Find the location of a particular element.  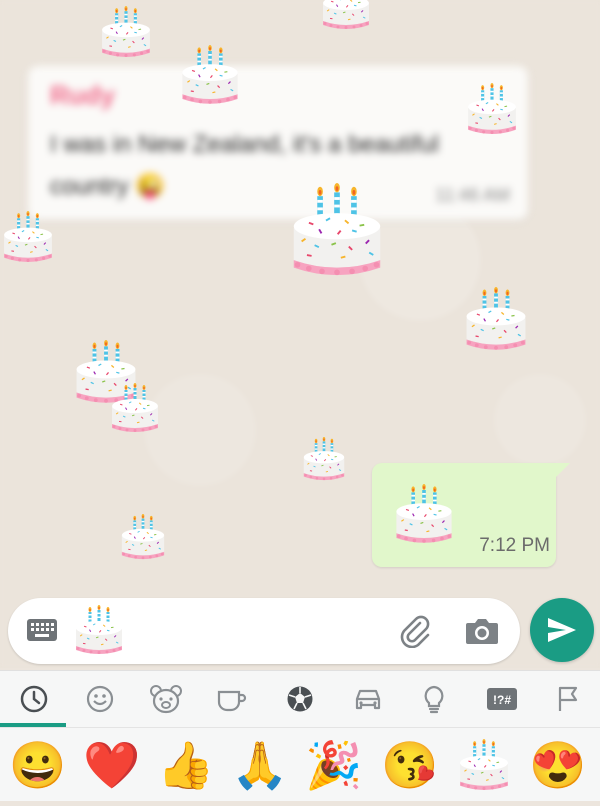

animals-tab-icon is located at coordinates (166, 699).